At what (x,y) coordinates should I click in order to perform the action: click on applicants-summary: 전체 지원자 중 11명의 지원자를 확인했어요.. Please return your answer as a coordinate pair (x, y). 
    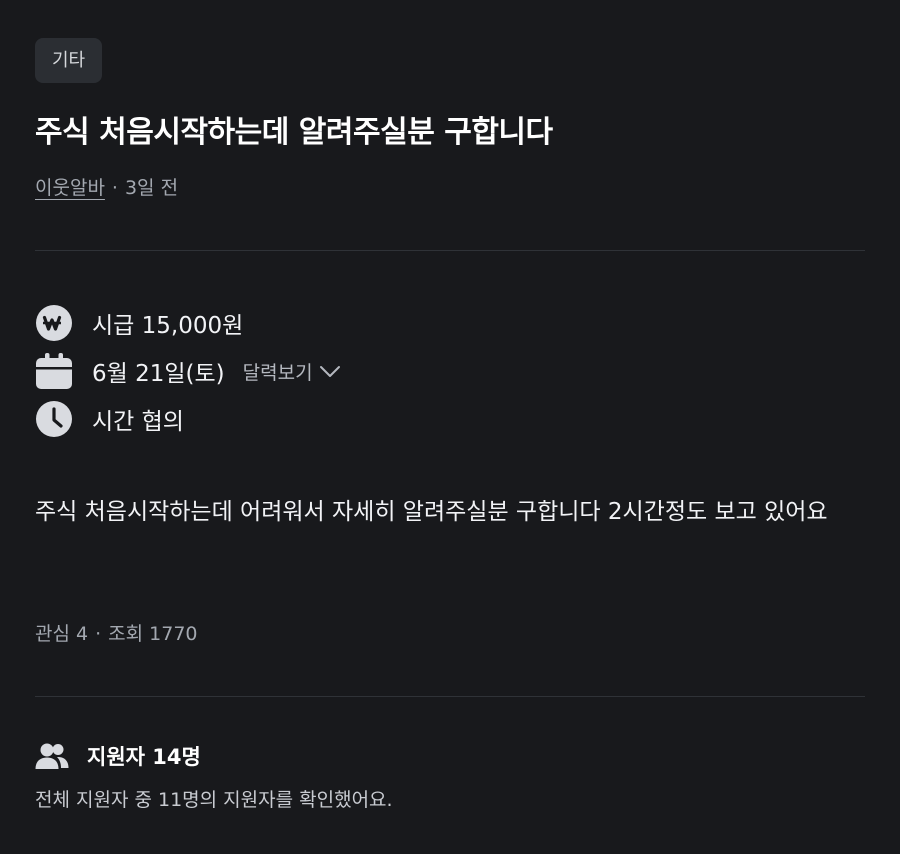
    Looking at the image, I should click on (214, 800).